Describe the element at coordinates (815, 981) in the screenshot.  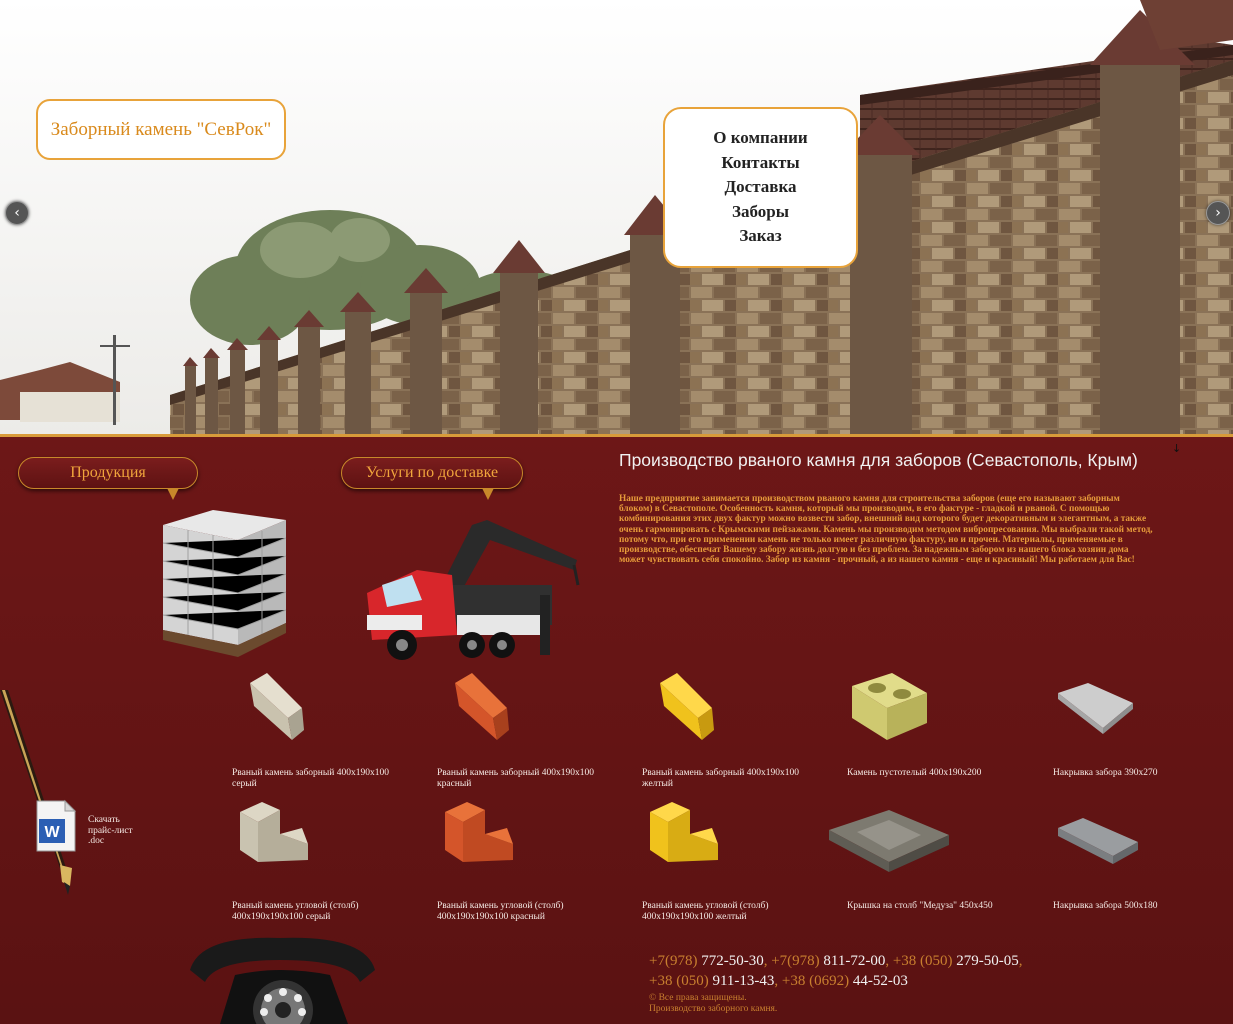
I see `phone-code: +38 (0692)` at that location.